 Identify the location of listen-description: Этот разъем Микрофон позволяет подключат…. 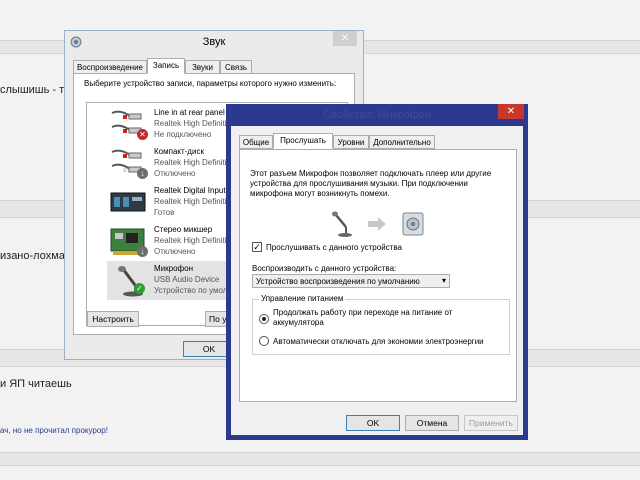
(371, 183).